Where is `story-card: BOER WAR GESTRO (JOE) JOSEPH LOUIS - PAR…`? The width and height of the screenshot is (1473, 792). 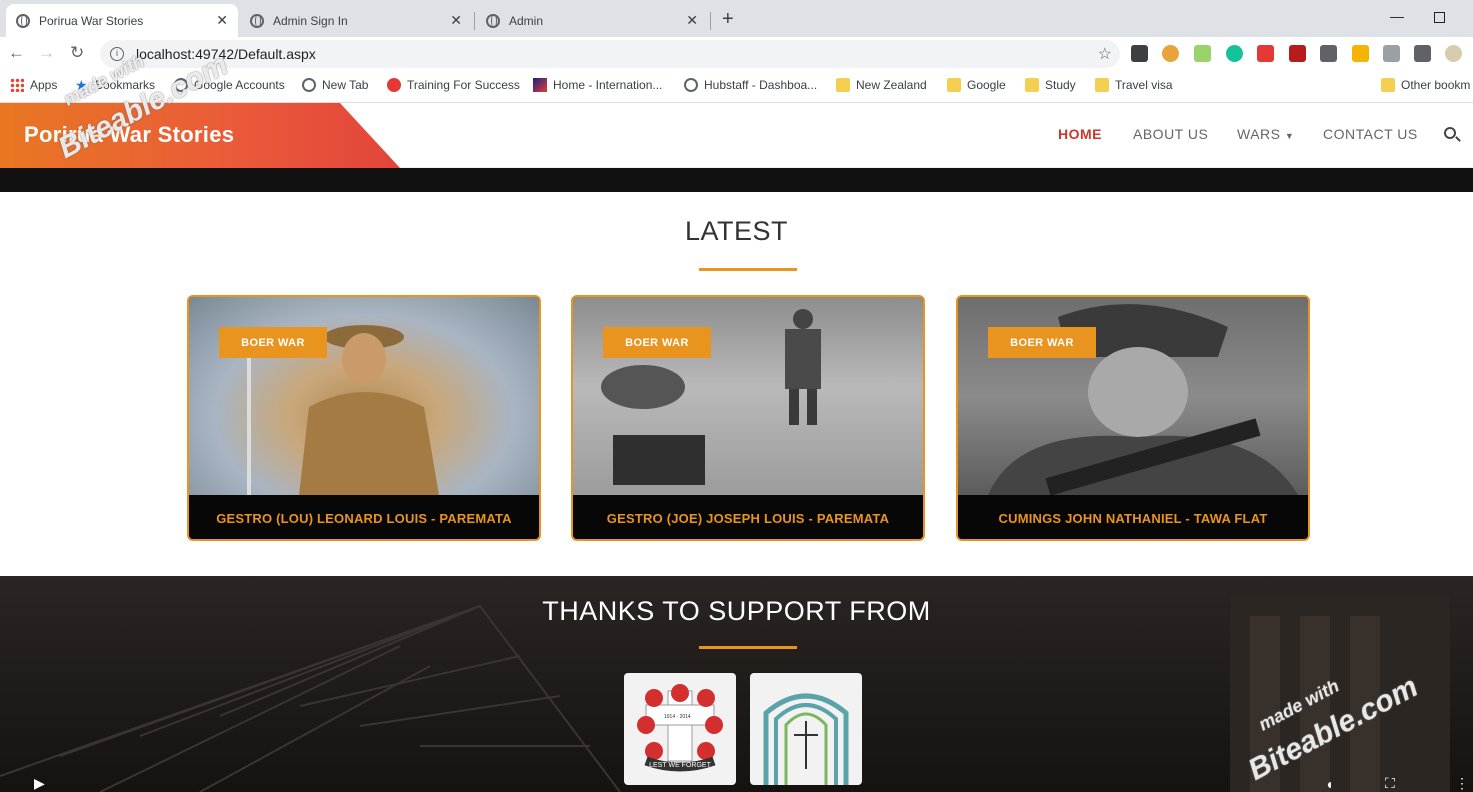 story-card: BOER WAR GESTRO (JOE) JOSEPH LOUIS - PAR… is located at coordinates (748, 418).